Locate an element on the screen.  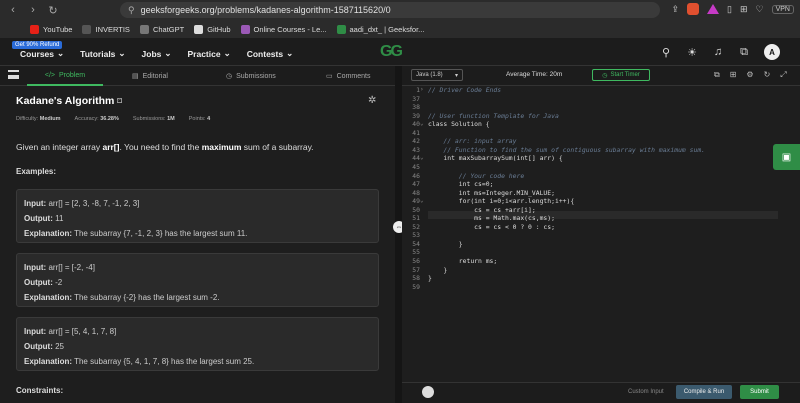
nav-item-jobs: Jobs ⌄ is located at coordinates (157, 53).